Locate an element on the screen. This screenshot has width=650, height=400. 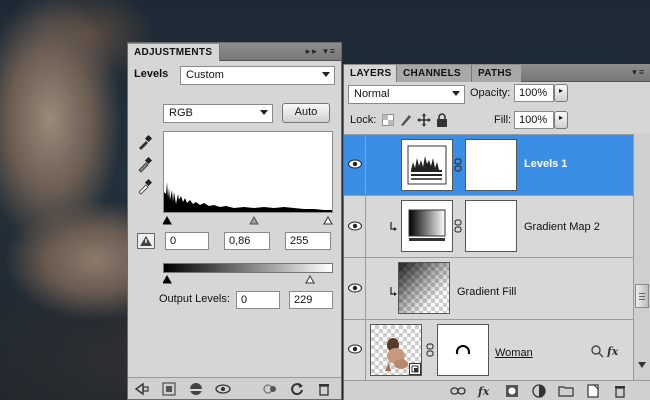
reset-icon is located at coordinates (297, 389).